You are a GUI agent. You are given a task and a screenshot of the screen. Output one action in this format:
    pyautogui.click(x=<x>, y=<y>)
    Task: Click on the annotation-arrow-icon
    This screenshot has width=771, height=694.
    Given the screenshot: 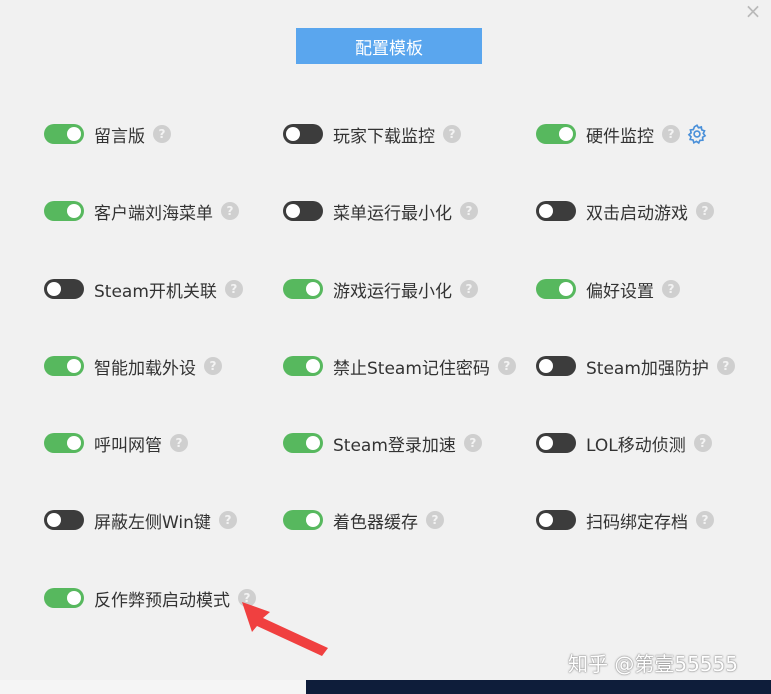 What is the action you would take?
    pyautogui.click(x=285, y=629)
    